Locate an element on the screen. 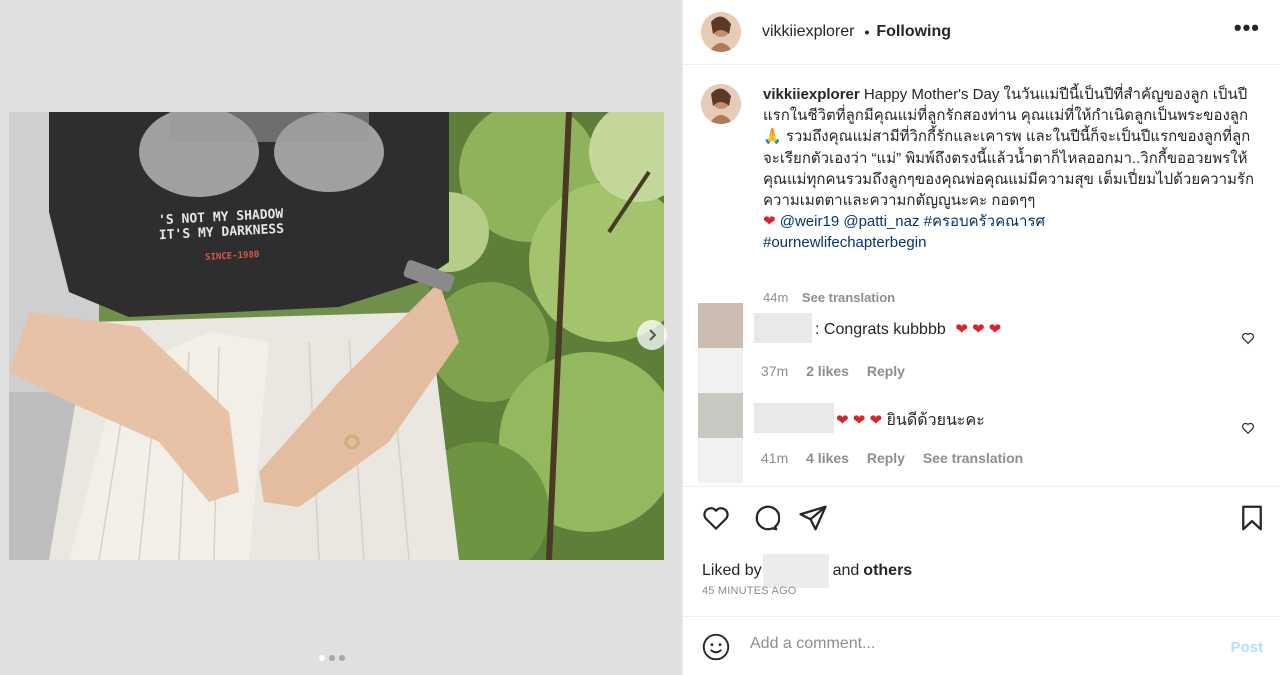 The height and width of the screenshot is (675, 1280). slide-indicator is located at coordinates (332, 658).